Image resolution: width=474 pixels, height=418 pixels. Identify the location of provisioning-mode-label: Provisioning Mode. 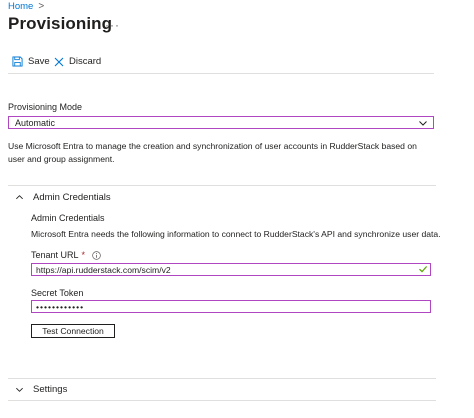
(45, 107).